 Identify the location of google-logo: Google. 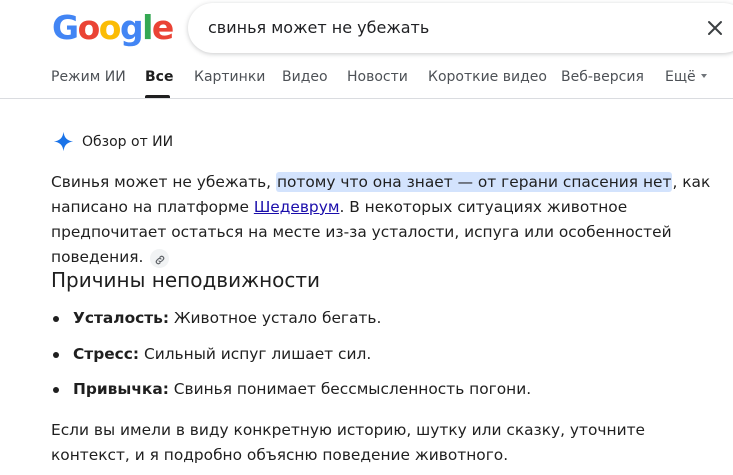
(113, 28).